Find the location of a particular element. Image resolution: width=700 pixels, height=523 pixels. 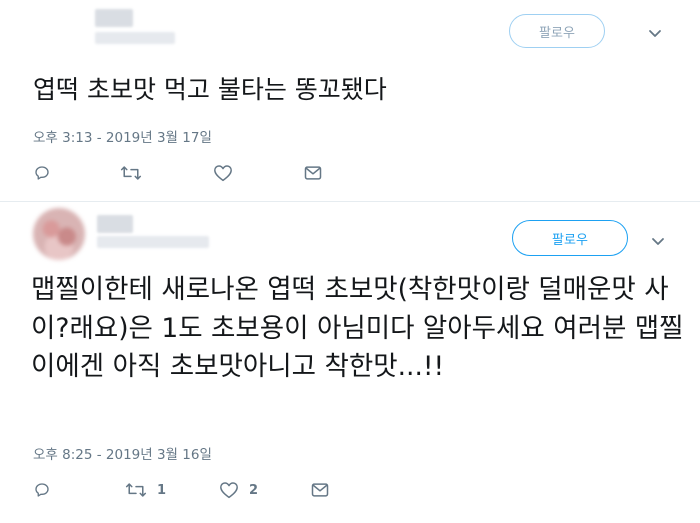

retweet-button is located at coordinates (131, 173).